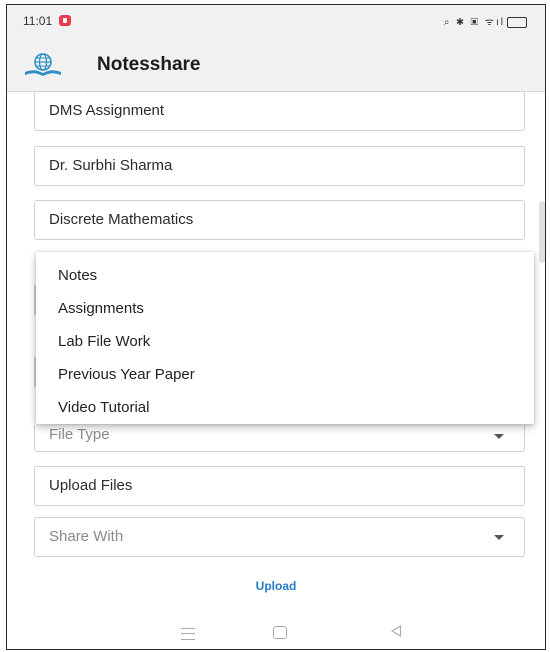 The width and height of the screenshot is (550, 652). Describe the element at coordinates (396, 631) in the screenshot. I see `back-icon` at that location.